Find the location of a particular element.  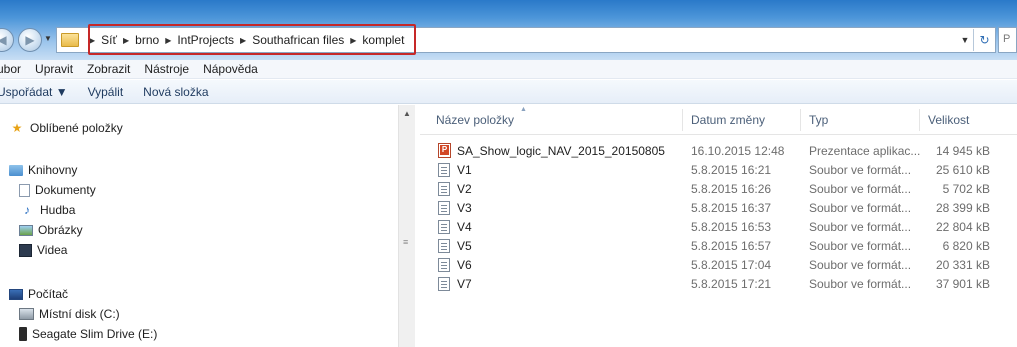

nav-item-label: Videa is located at coordinates (52, 250).